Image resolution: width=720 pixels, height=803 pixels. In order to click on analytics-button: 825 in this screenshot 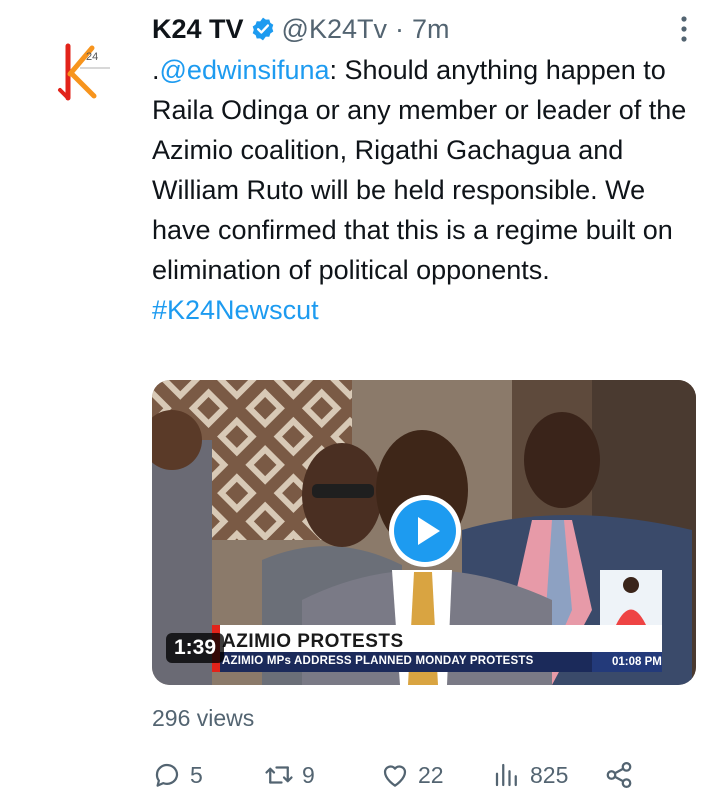, I will do `click(530, 775)`.